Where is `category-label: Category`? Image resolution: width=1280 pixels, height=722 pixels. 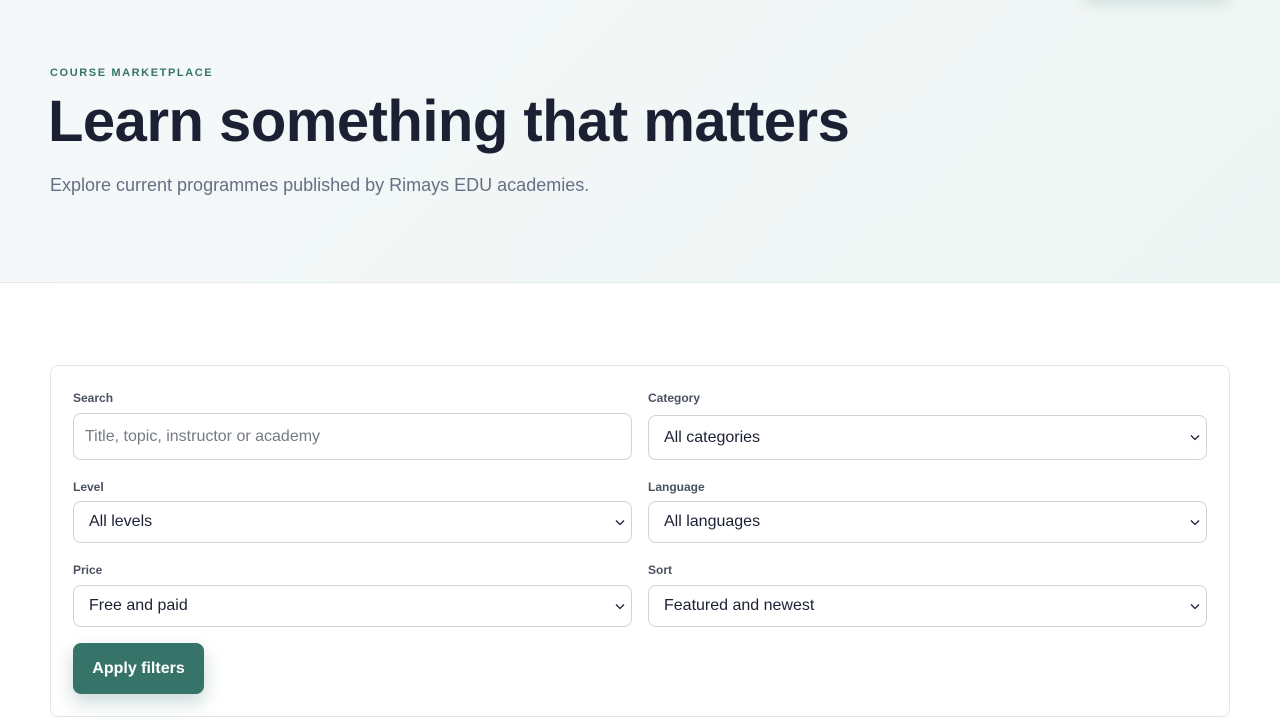 category-label: Category is located at coordinates (674, 398).